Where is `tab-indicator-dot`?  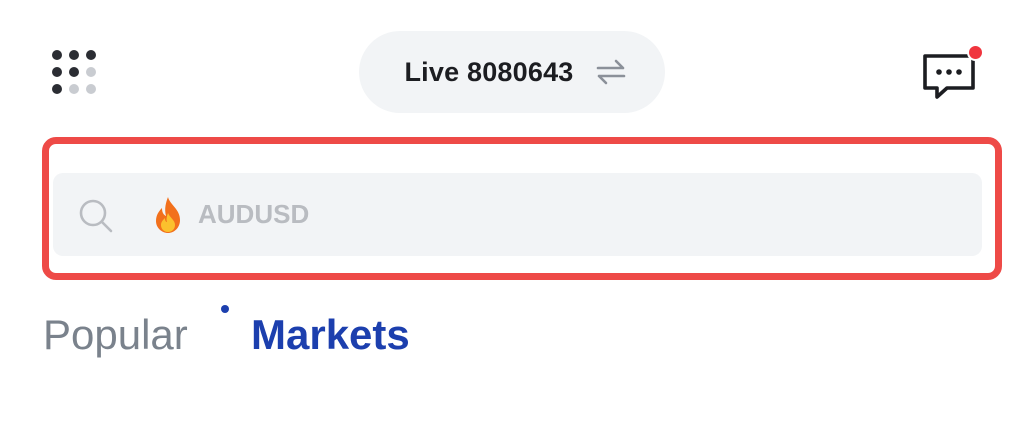 tab-indicator-dot is located at coordinates (225, 309).